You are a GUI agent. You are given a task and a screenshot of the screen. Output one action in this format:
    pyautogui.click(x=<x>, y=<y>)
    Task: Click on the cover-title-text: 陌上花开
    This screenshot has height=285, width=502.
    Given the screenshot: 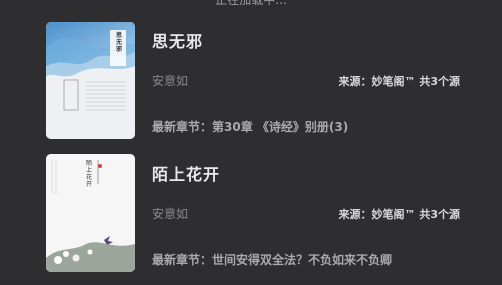 What is the action you would take?
    pyautogui.click(x=89, y=174)
    